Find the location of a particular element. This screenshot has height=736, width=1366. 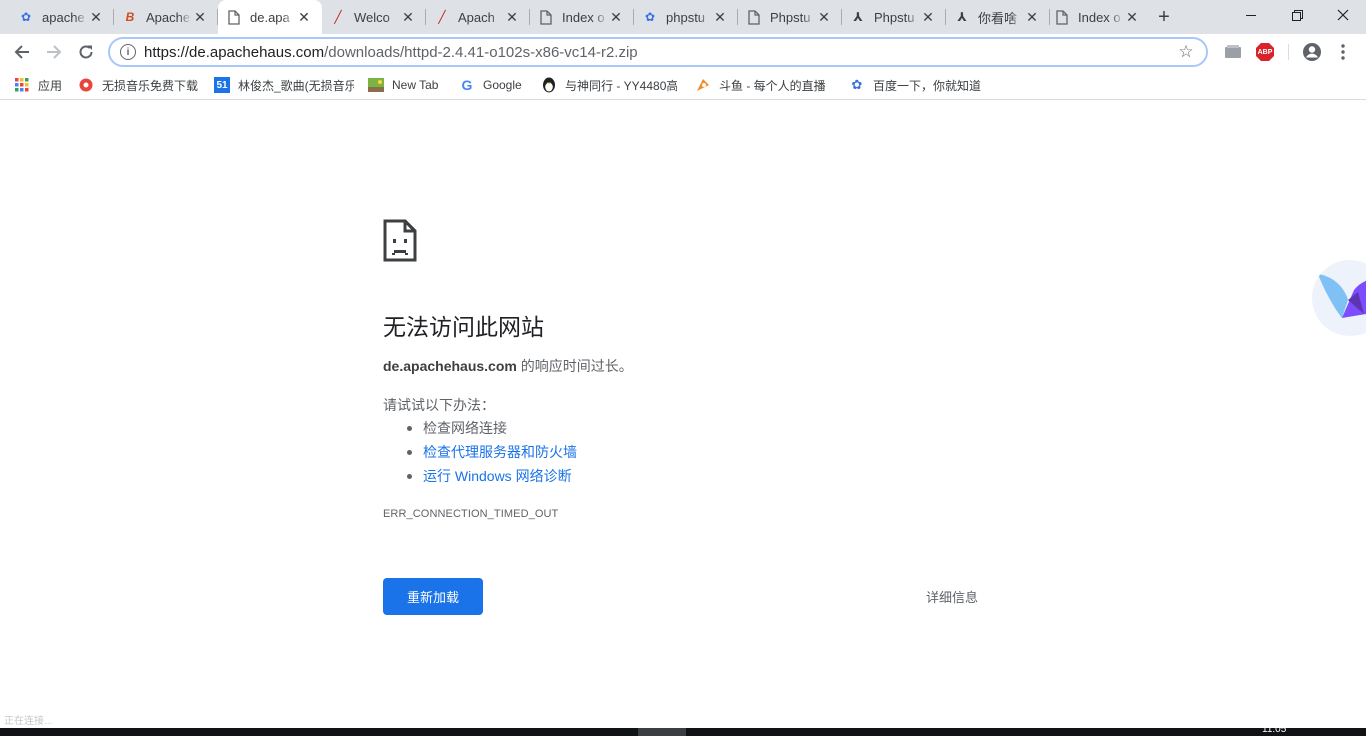

reload-button: 重新加载 is located at coordinates (433, 596).